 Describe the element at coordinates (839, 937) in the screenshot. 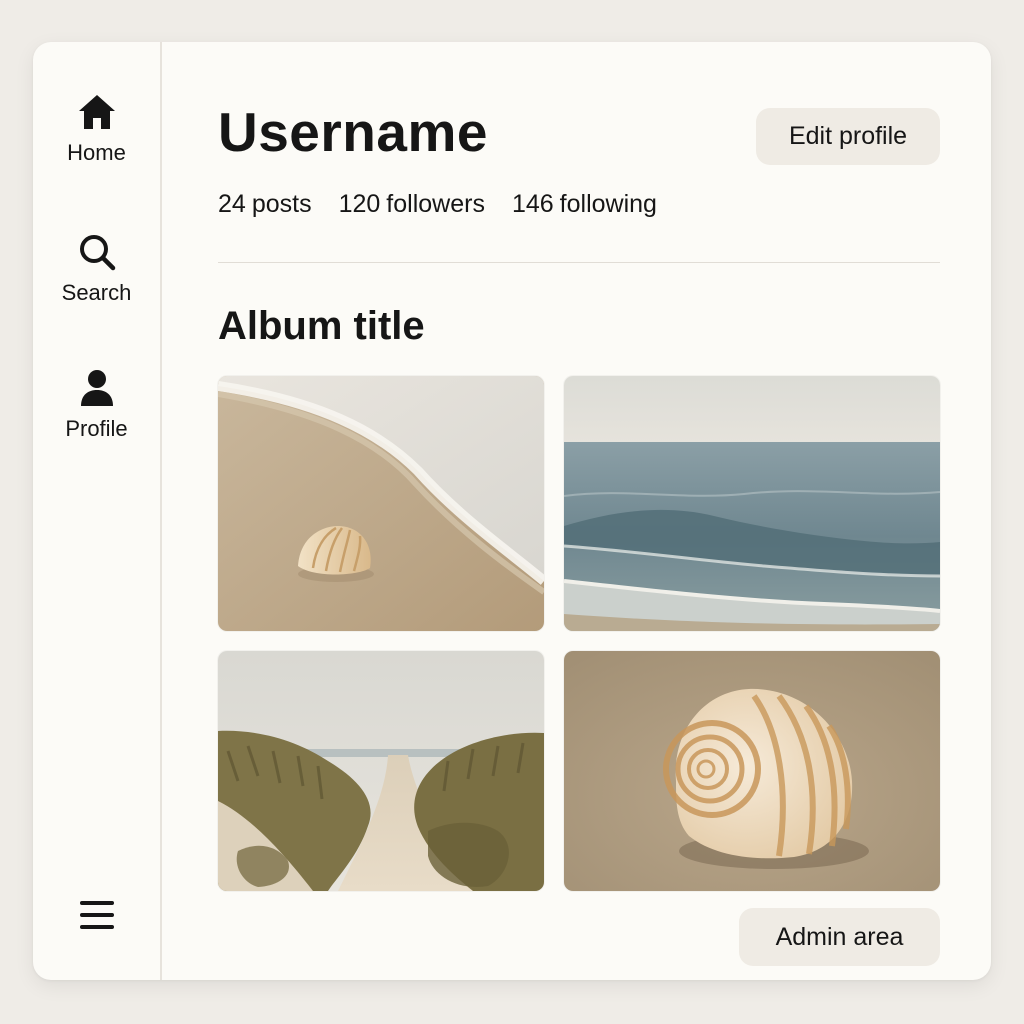

I see `admin-area-button: Admin area` at that location.